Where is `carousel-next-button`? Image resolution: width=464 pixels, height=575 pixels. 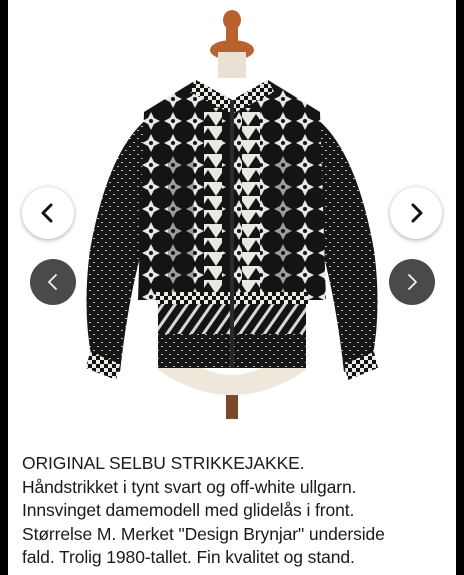 carousel-next-button is located at coordinates (412, 282).